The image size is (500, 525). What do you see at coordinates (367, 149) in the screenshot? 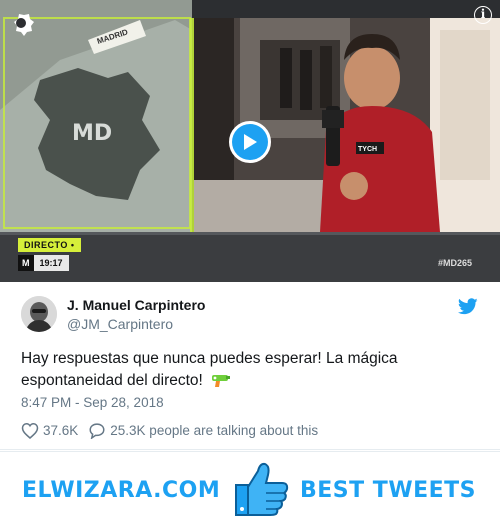
I see `svg-text: TYCH` at bounding box center [367, 149].